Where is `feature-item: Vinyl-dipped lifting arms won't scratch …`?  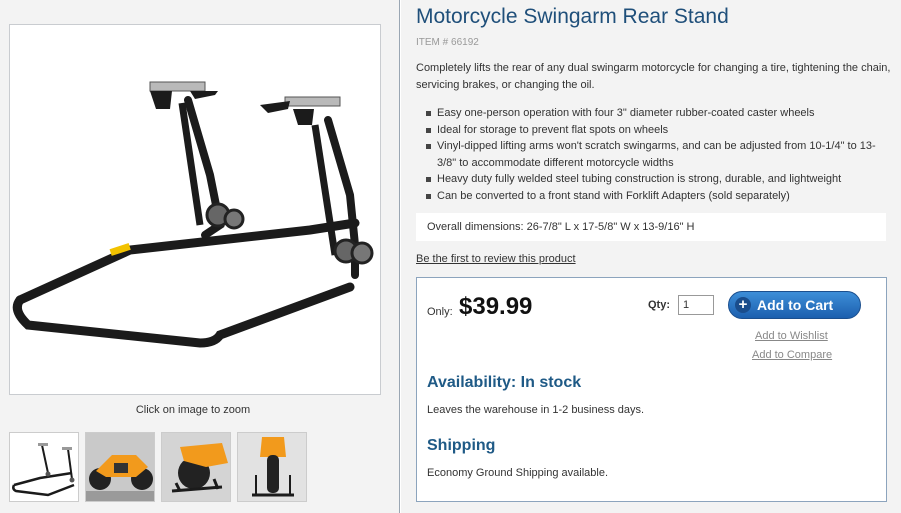 feature-item: Vinyl-dipped lifting arms won't scratch … is located at coordinates (653, 154).